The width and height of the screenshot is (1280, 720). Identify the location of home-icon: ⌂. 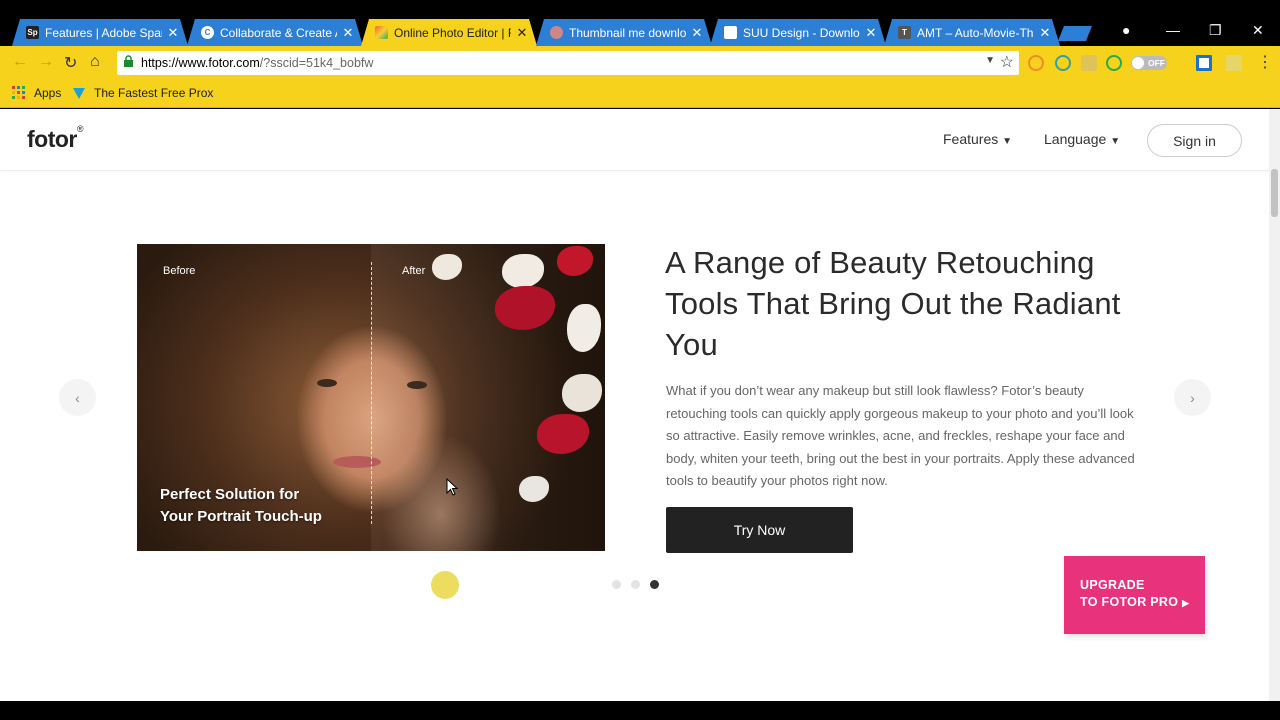
(95, 62).